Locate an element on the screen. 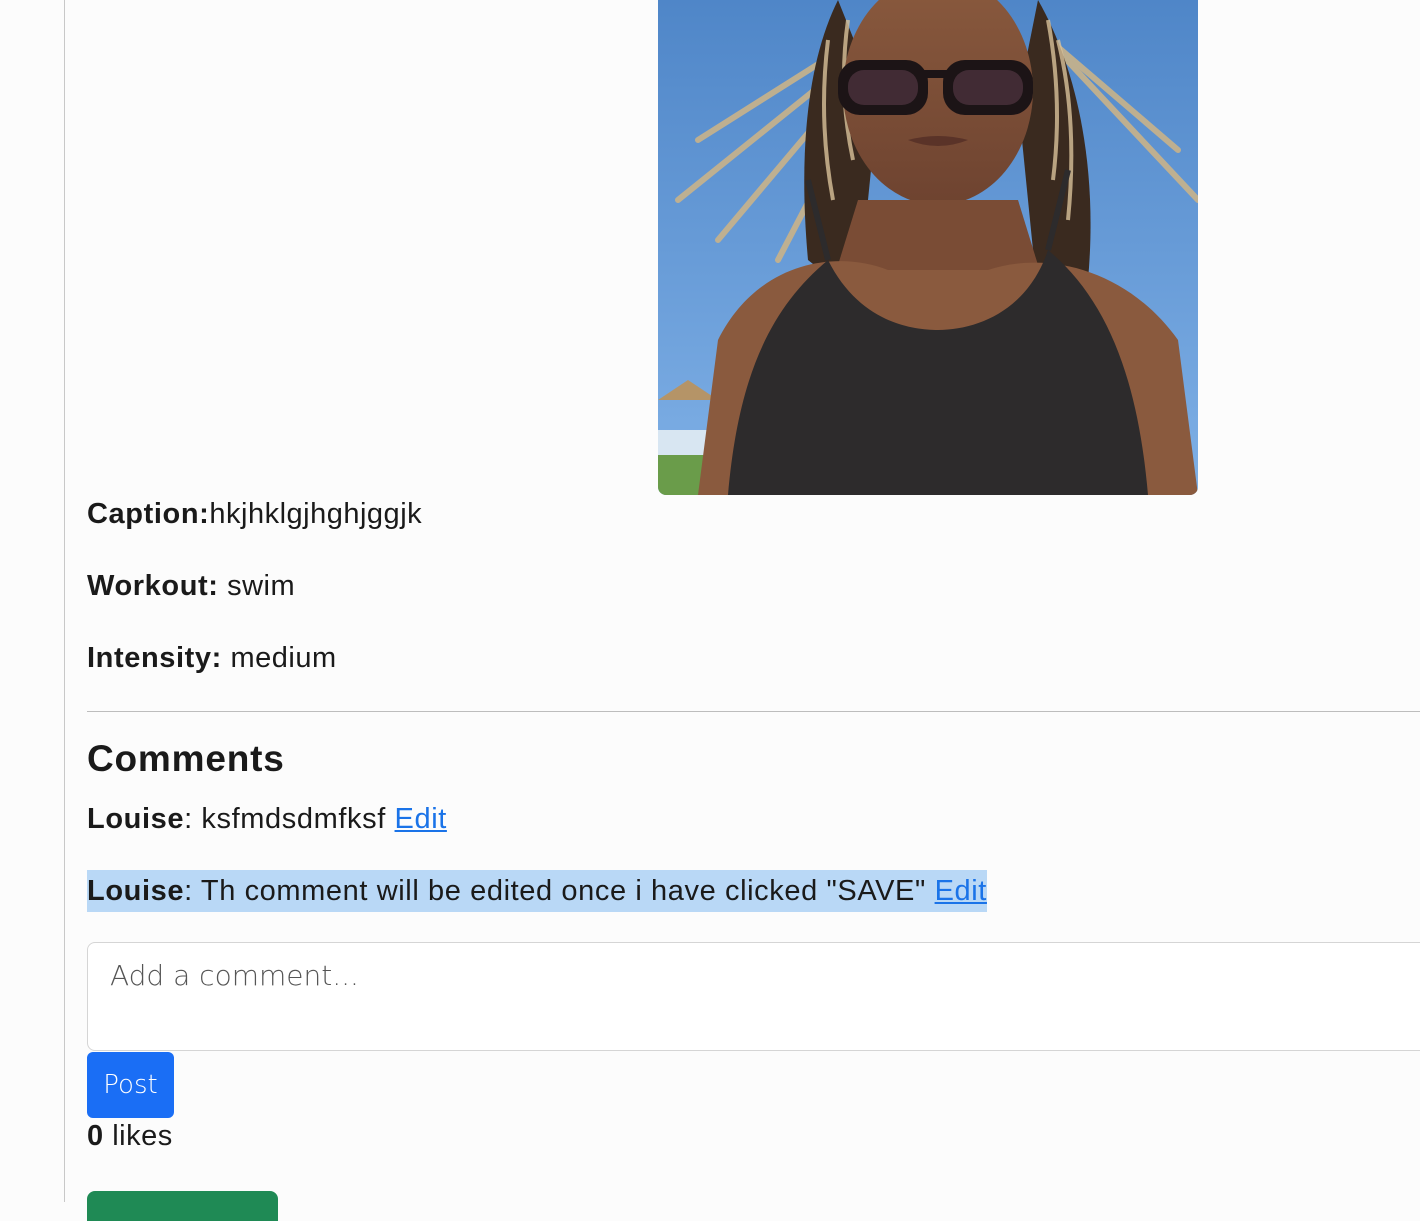  workout-value: swim is located at coordinates (261, 586).